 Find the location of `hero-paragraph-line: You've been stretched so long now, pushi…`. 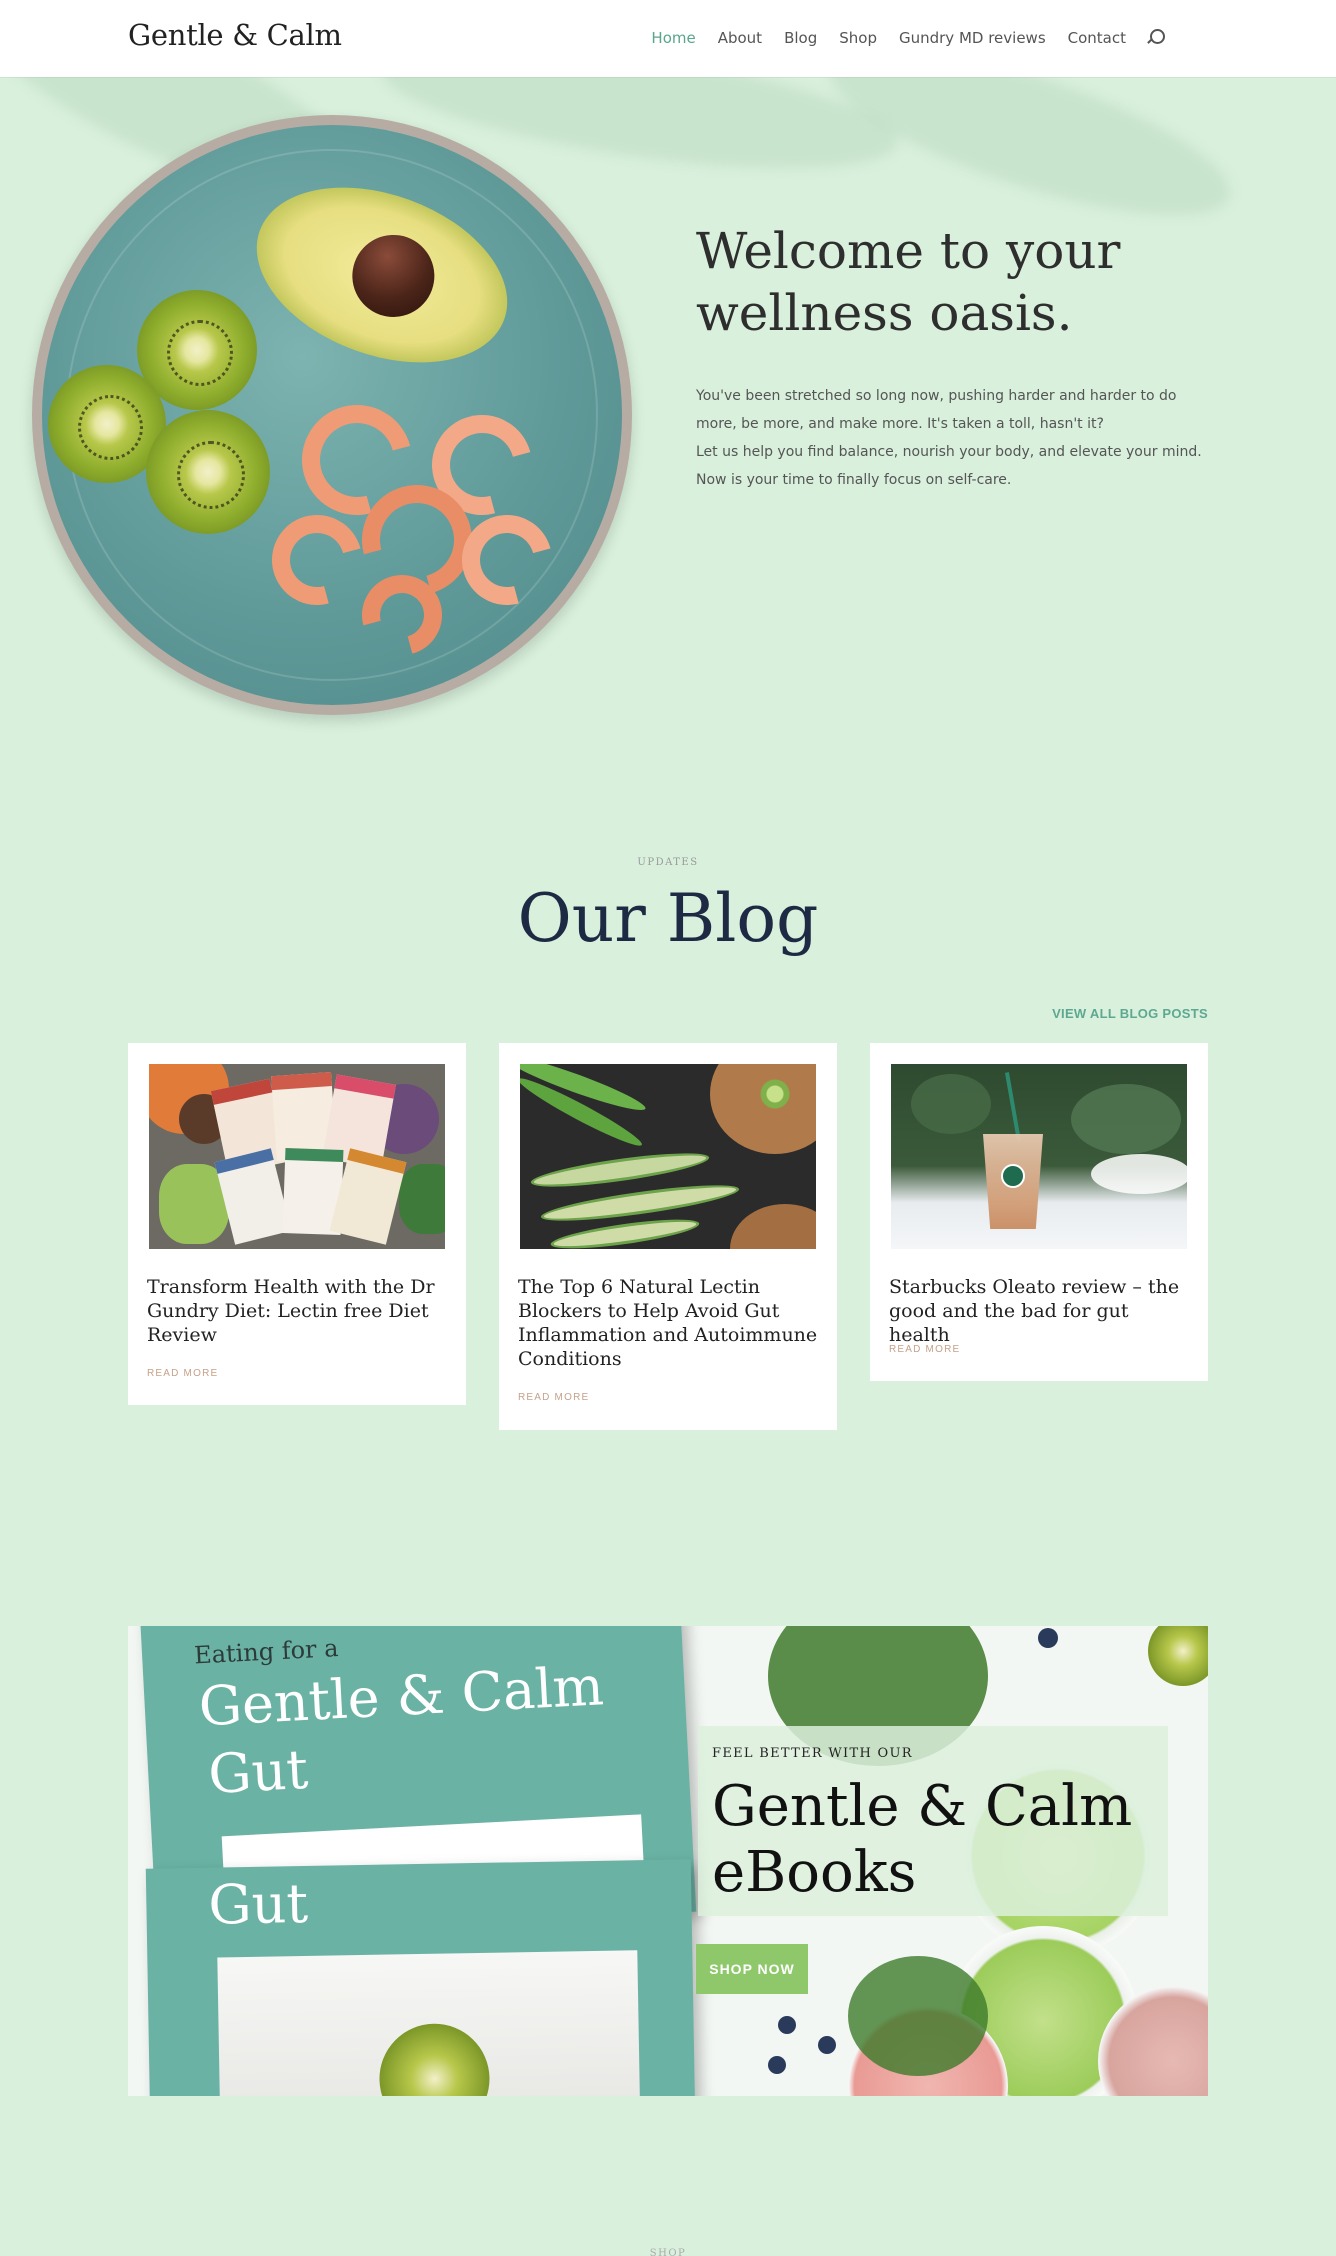

hero-paragraph-line: You've been stretched so long now, pushi… is located at coordinates (936, 410).